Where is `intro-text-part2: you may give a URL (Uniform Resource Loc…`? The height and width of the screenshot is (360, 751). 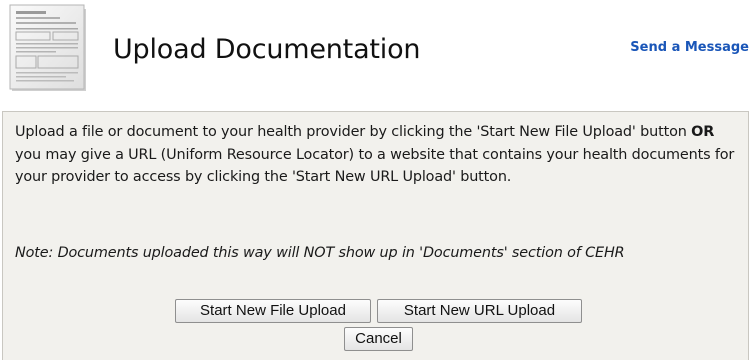
intro-text-part2: you may give a URL (Uniform Resource Loc… is located at coordinates (375, 166).